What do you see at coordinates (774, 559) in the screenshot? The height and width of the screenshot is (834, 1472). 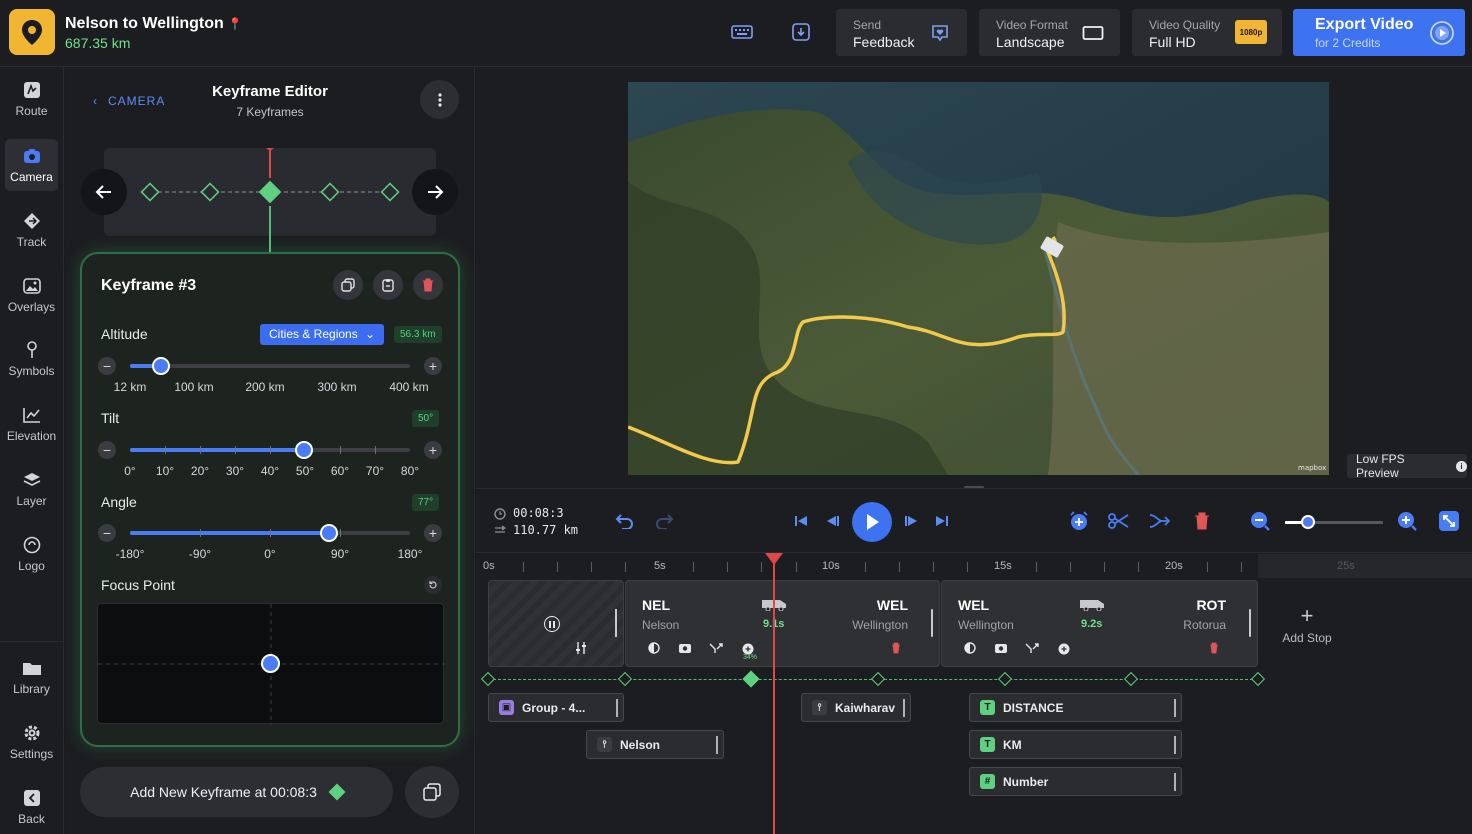 I see `playhead-handle` at bounding box center [774, 559].